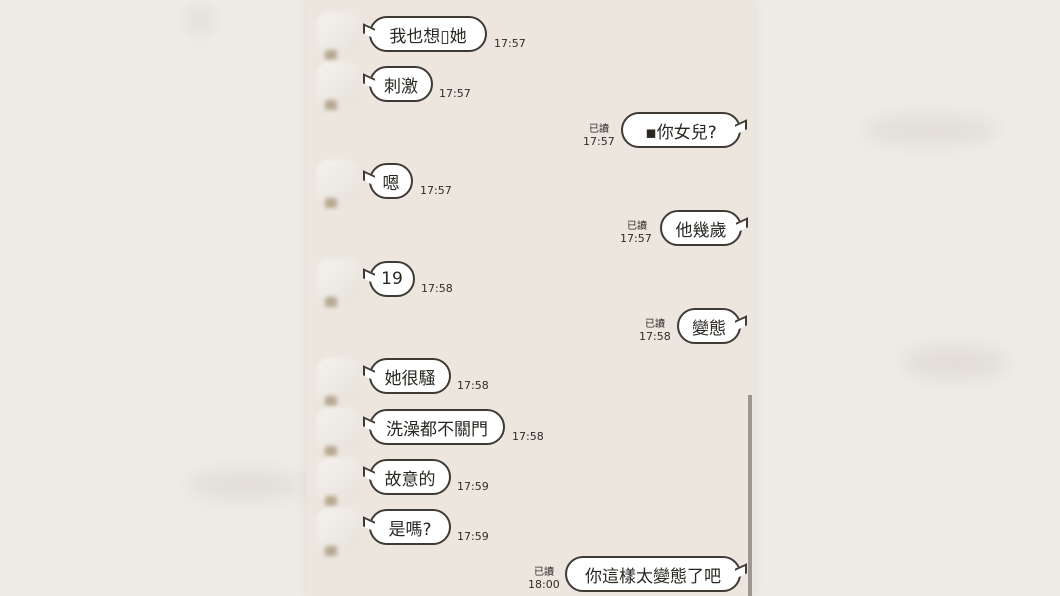  I want to click on message-bubble-outgoing: 他幾歲, so click(701, 228).